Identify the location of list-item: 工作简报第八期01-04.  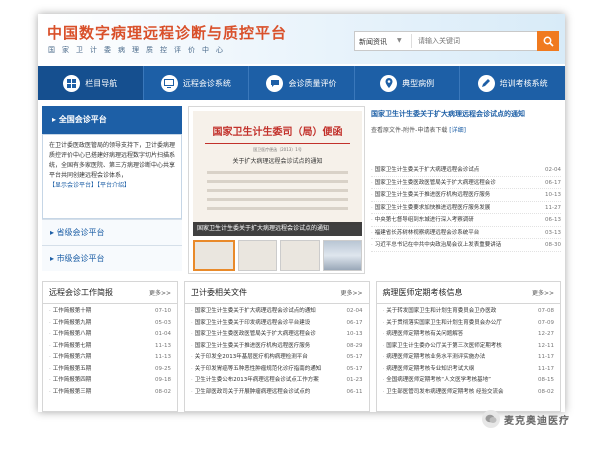
(110, 335).